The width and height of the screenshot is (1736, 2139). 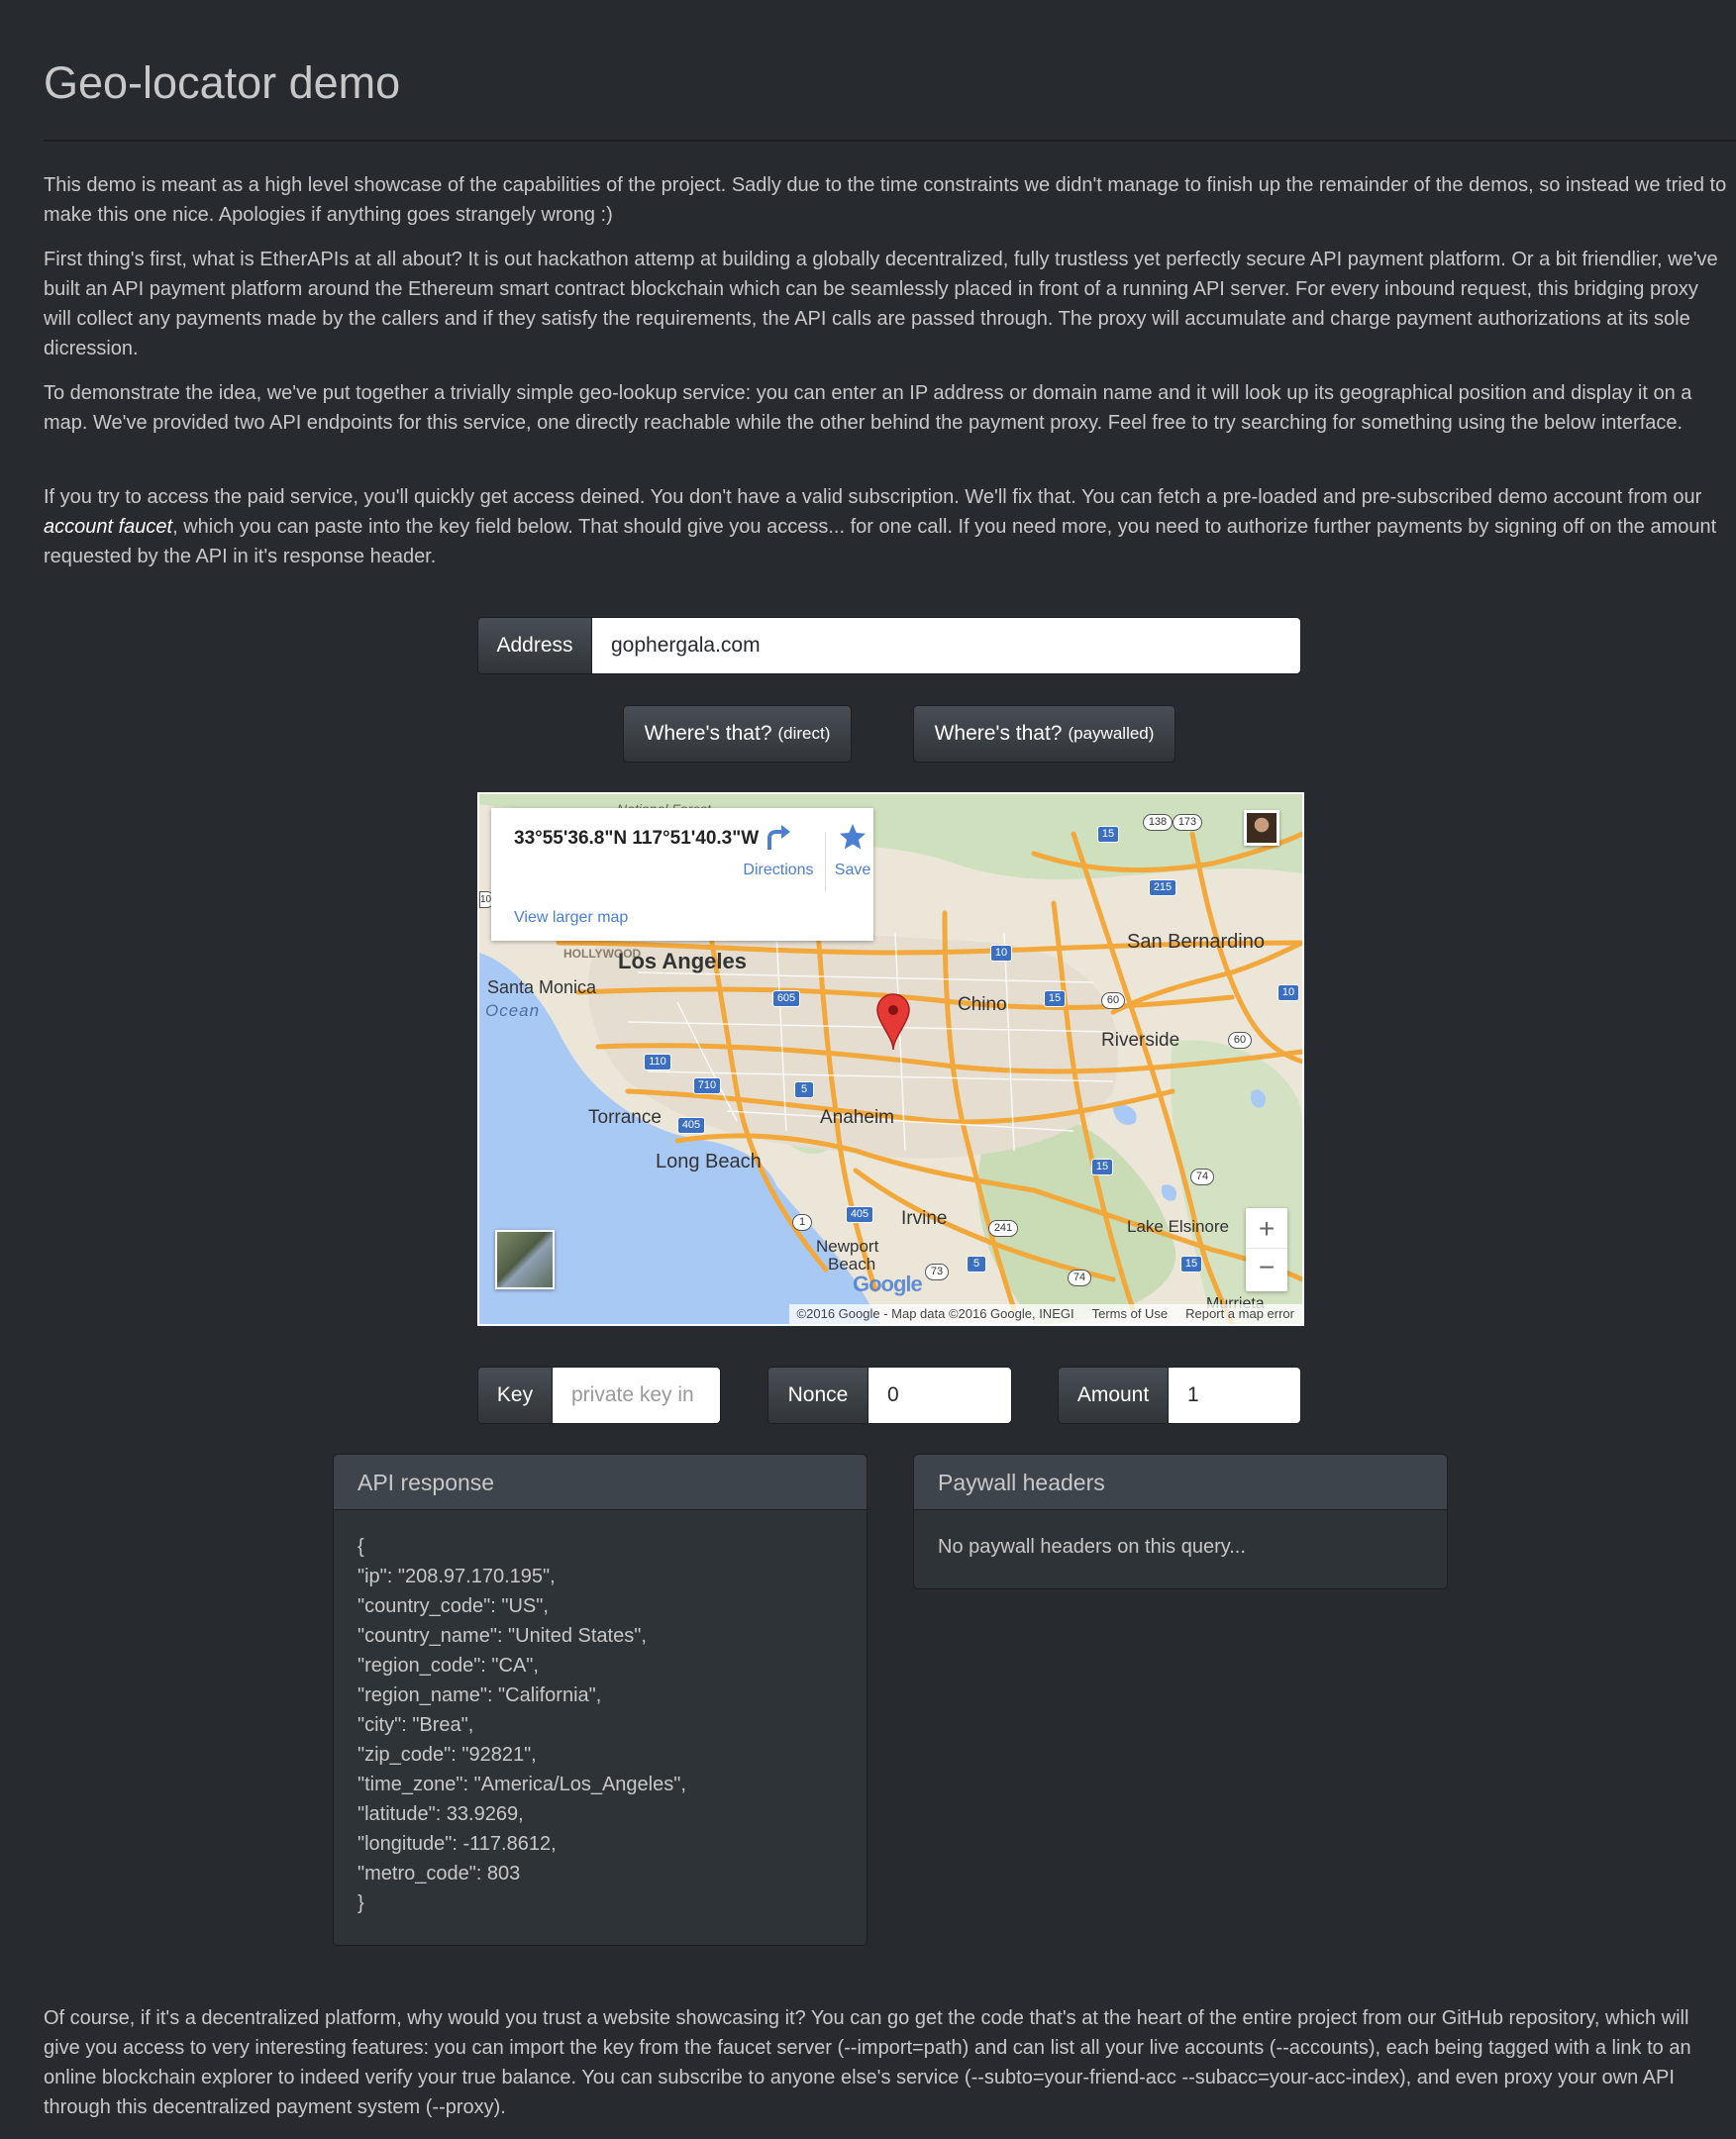 What do you see at coordinates (108, 527) in the screenshot?
I see `account-faucet-link: account faucet` at bounding box center [108, 527].